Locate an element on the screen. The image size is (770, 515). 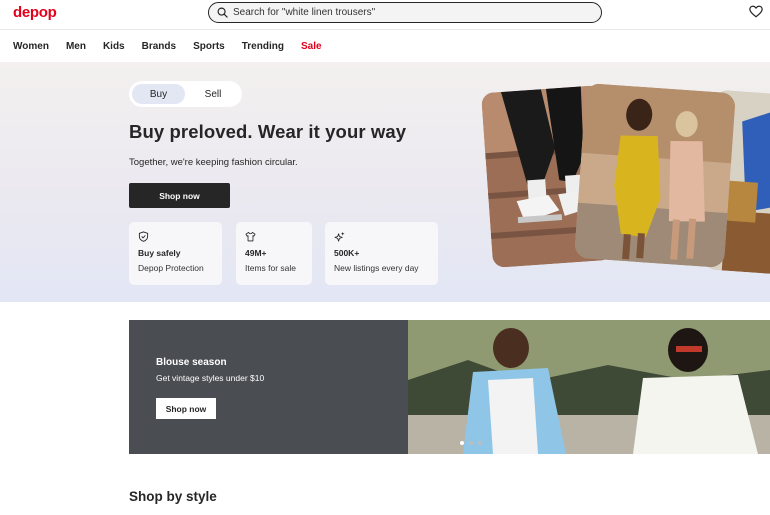
top-bar: depop is located at coordinates (385, 15).